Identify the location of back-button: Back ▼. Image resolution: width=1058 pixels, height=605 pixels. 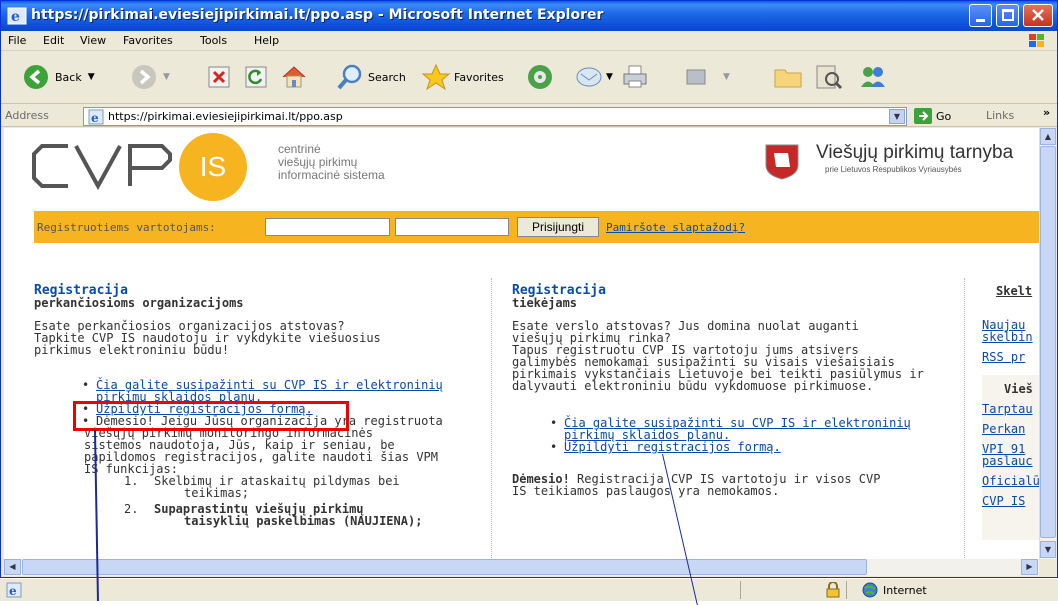
(59, 77).